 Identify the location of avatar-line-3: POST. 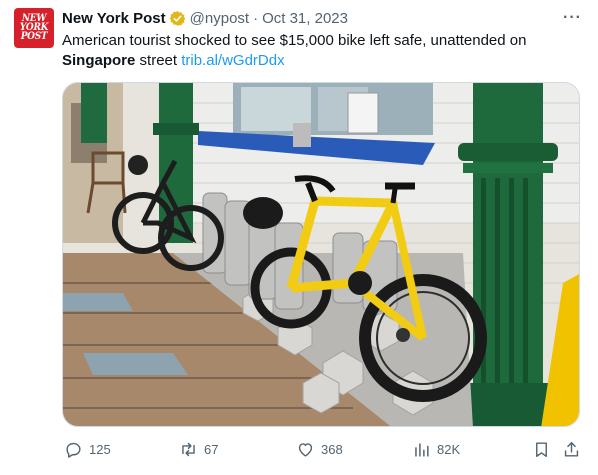
(34, 36).